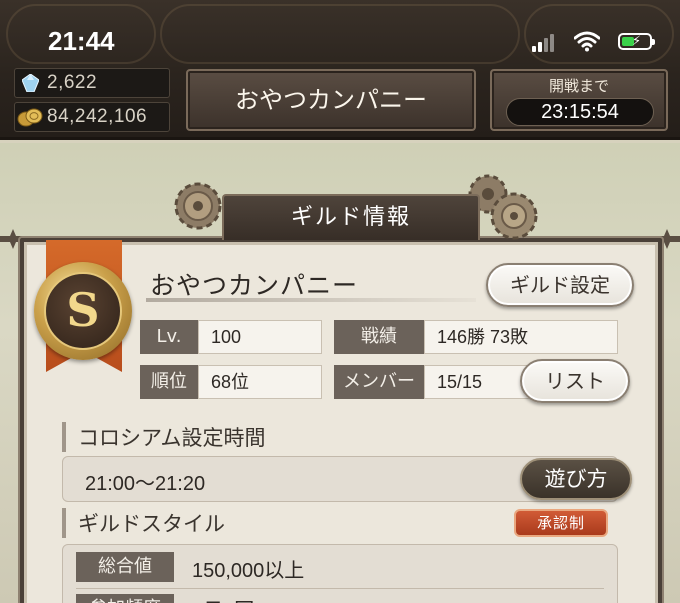 The width and height of the screenshot is (680, 603). What do you see at coordinates (560, 285) in the screenshot?
I see `guild-settings-button: ギルド設定` at bounding box center [560, 285].